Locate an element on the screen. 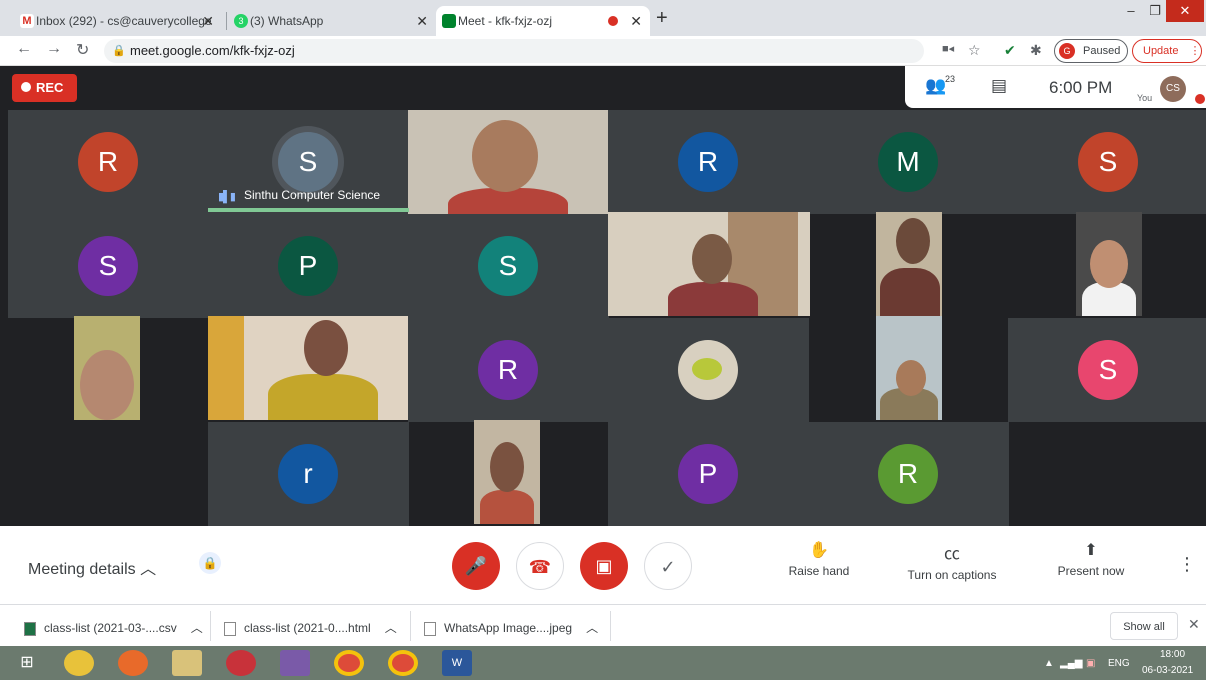 The image size is (1206, 680). csv-file-icon is located at coordinates (30, 628).